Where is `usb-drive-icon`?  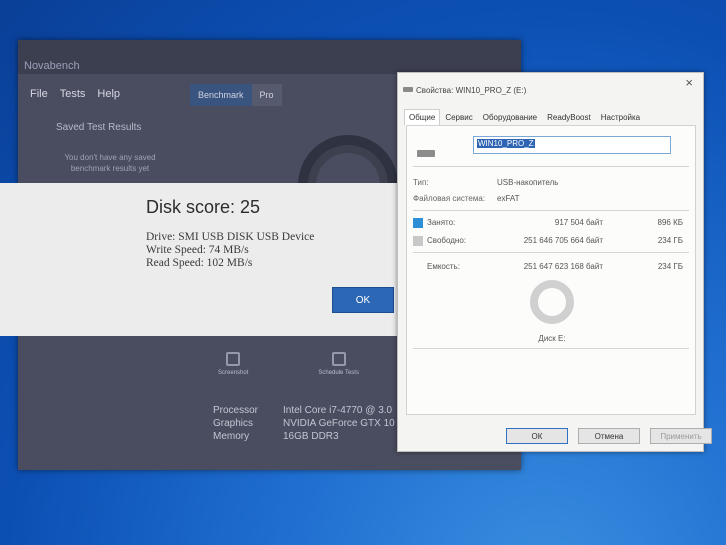 usb-drive-icon is located at coordinates (426, 153).